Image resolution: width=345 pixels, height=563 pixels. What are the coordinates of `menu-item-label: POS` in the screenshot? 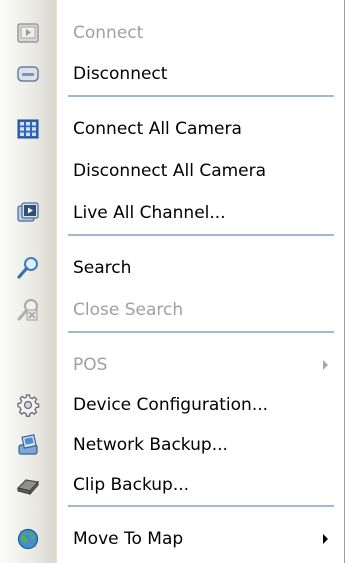 It's located at (90, 365).